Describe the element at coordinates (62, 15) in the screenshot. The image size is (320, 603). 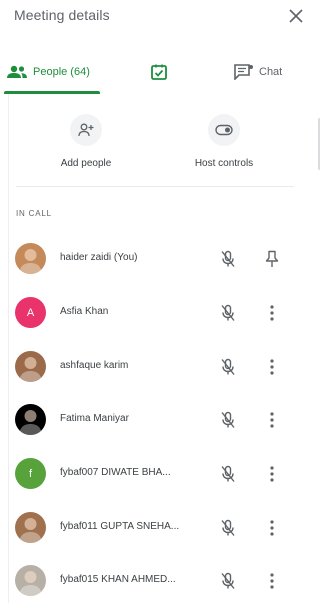
I see `panel-title: Meeting details` at that location.